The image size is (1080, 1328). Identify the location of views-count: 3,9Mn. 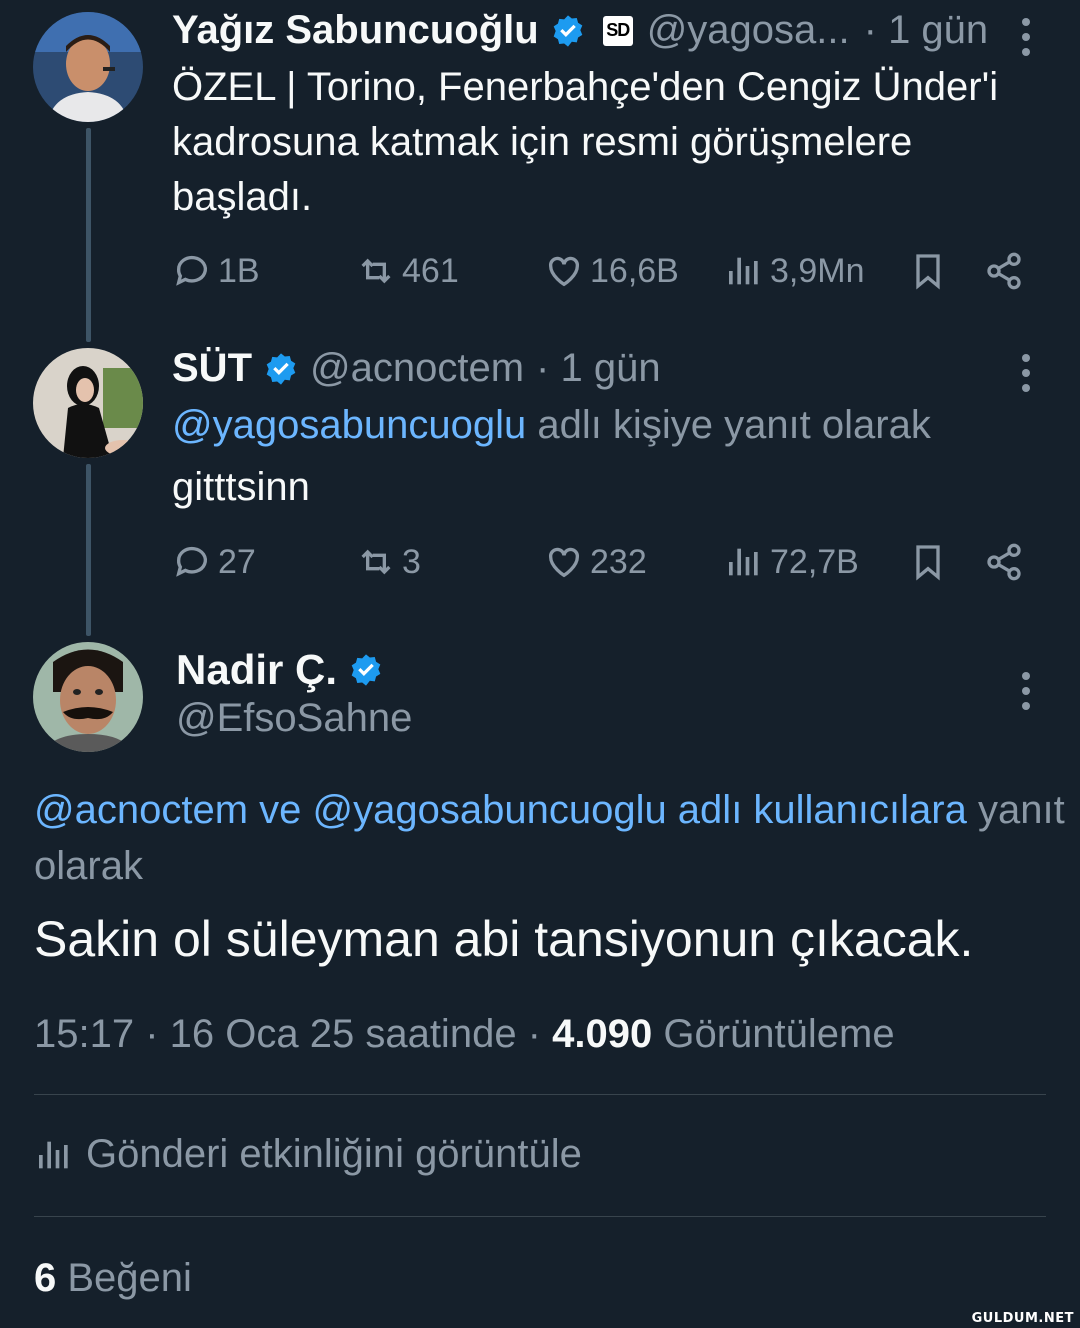
(817, 270).